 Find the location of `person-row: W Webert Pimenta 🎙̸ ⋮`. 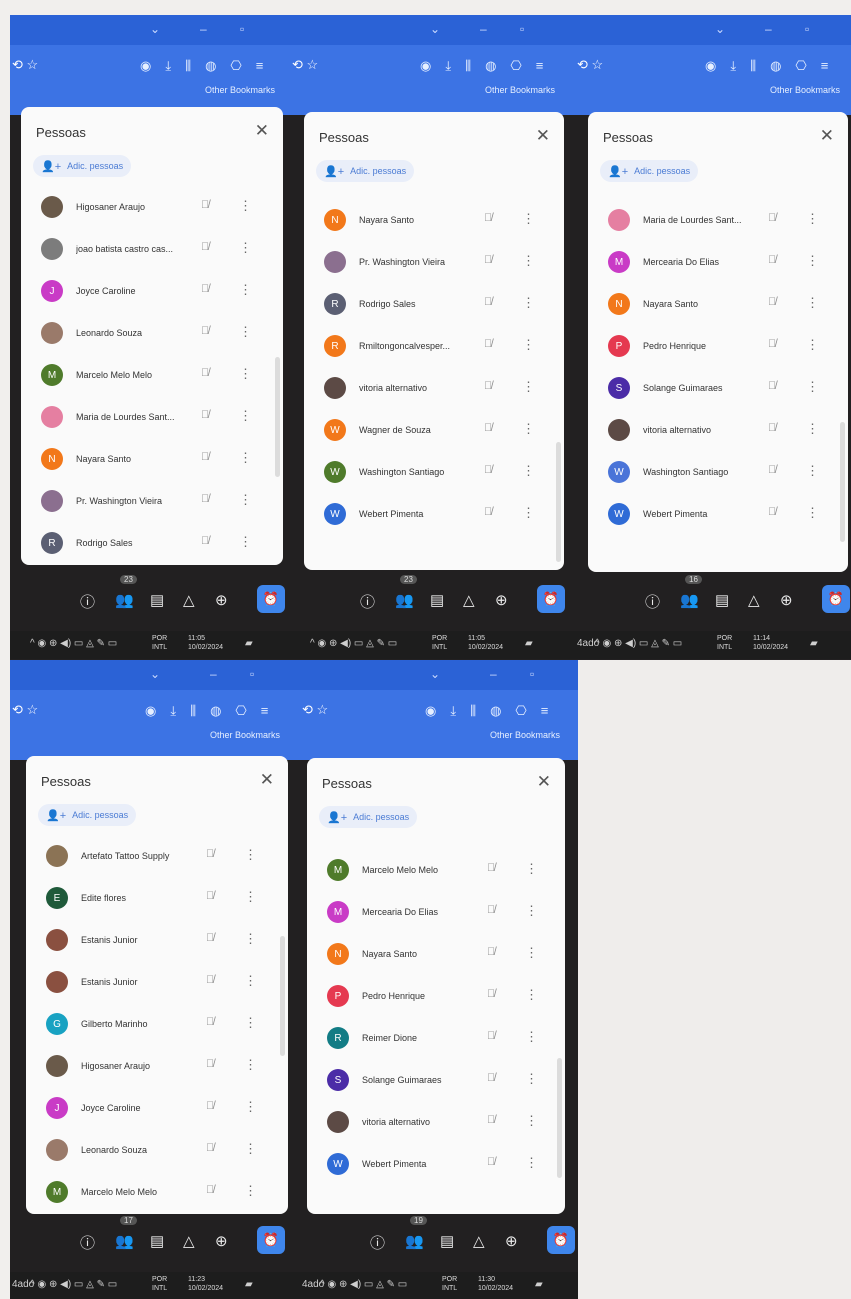

person-row: W Webert Pimenta 🎙̸ ⋮ is located at coordinates (713, 515).